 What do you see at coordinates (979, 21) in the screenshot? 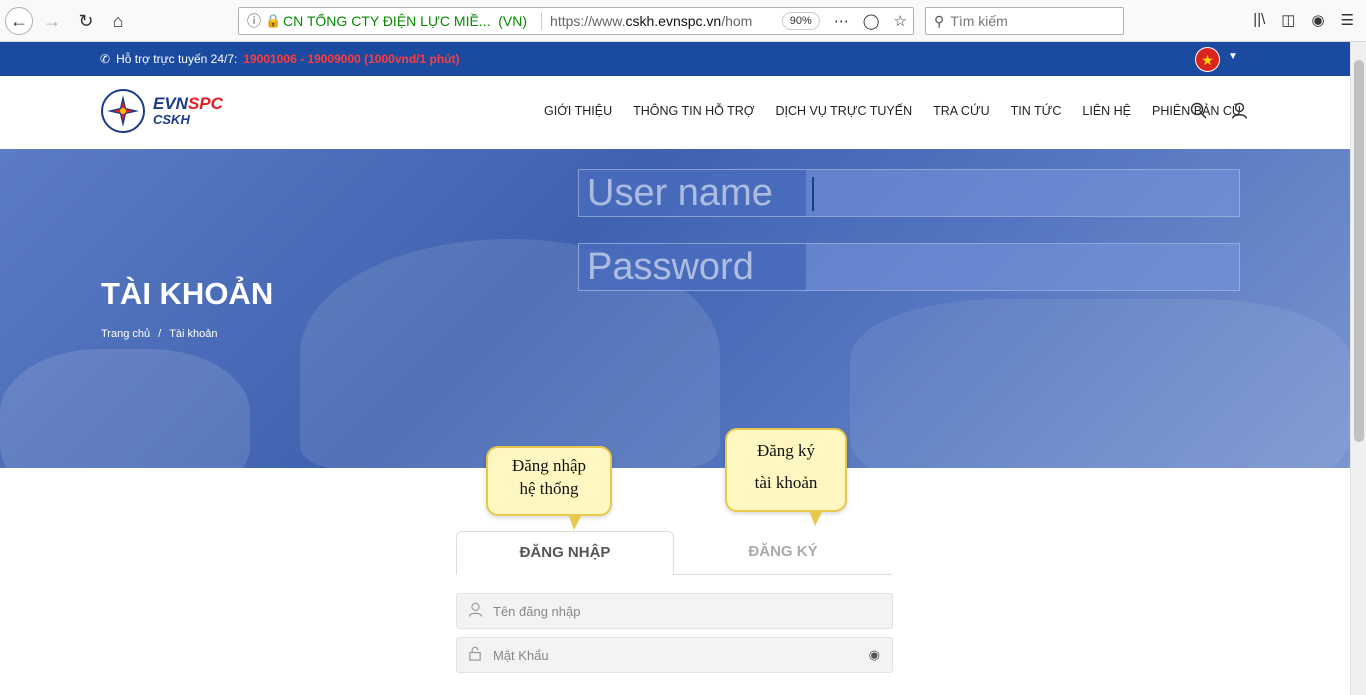
I see `search-placeholder: Tìm kiếm` at bounding box center [979, 21].